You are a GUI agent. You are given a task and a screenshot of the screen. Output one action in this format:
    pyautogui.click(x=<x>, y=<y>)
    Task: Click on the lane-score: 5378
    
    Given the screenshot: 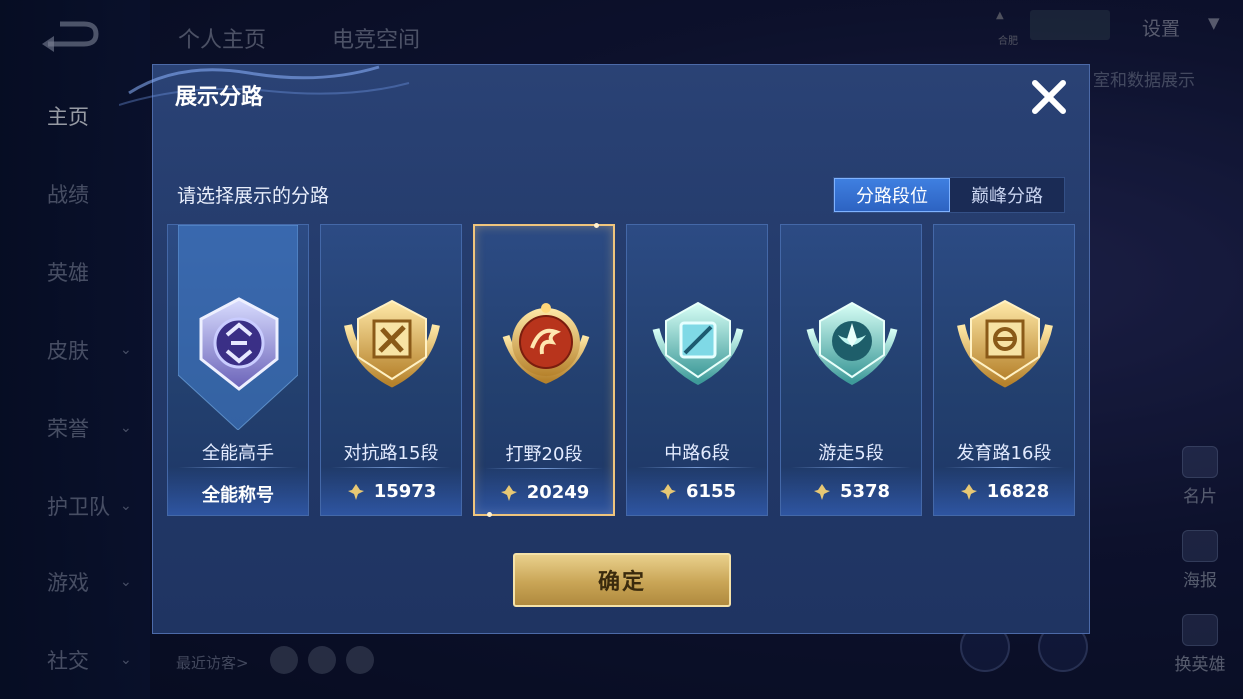 What is the action you would take?
    pyautogui.click(x=851, y=491)
    